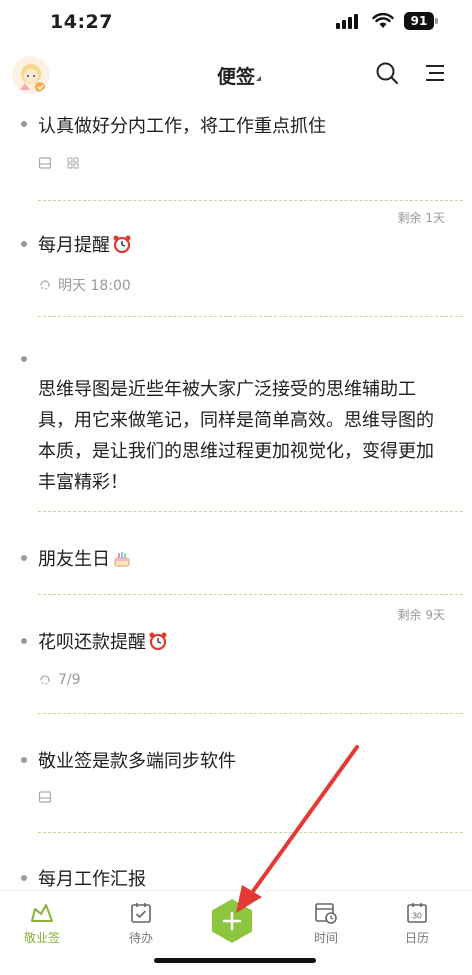  I want to click on note-title: 每月提醒, so click(85, 244).